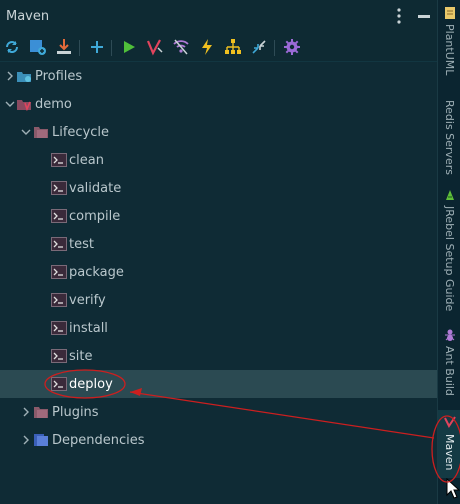  What do you see at coordinates (449, 13) in the screenshot?
I see `plantuml-icon` at bounding box center [449, 13].